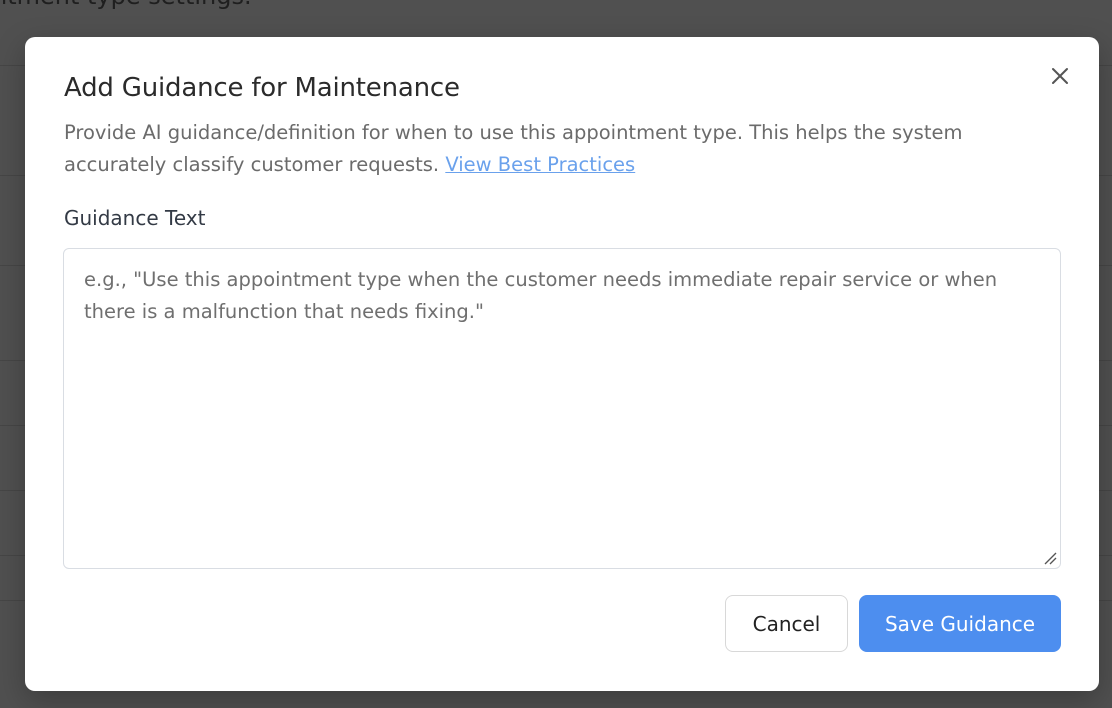  I want to click on close-button, so click(1060, 76).